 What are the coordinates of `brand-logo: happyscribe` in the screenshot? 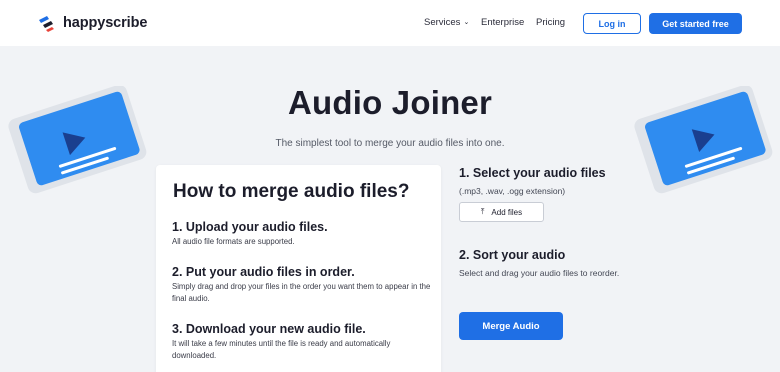 It's located at (92, 23).